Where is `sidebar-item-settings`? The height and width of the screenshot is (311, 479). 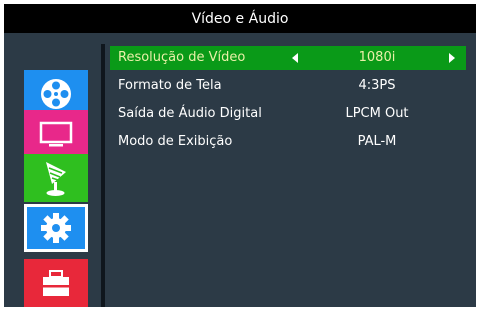 sidebar-item-settings is located at coordinates (56, 228).